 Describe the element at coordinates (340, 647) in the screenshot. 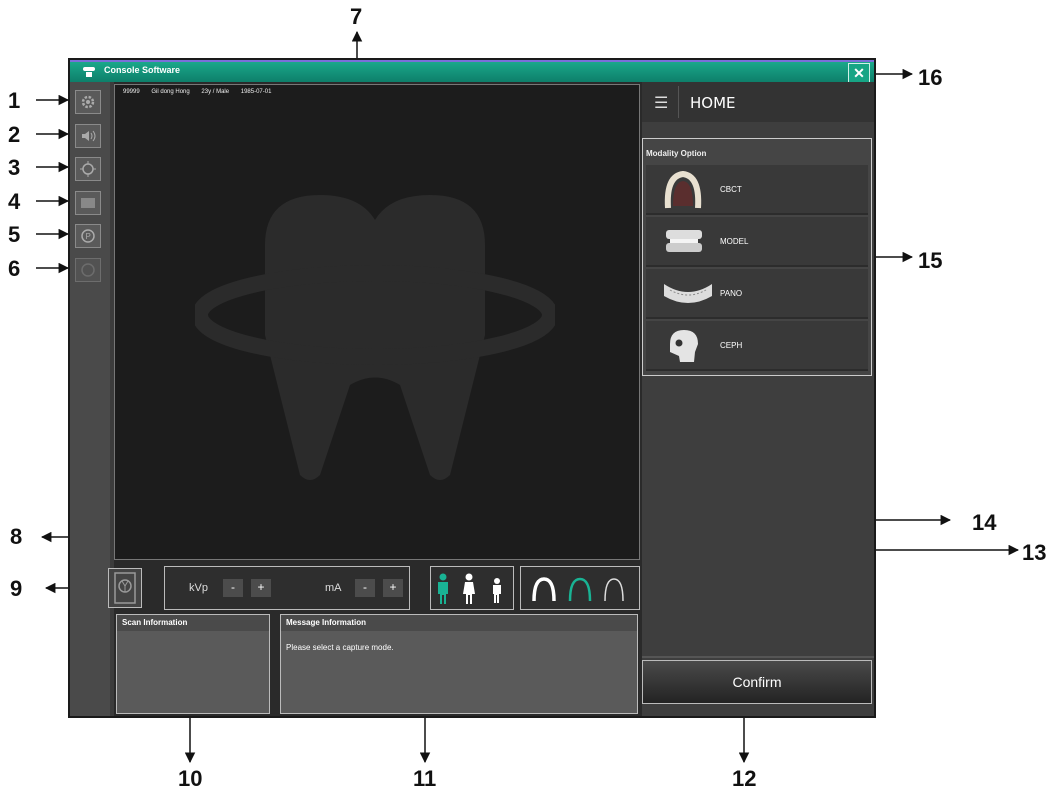

I see `message-text: Please select a capture mode.` at that location.